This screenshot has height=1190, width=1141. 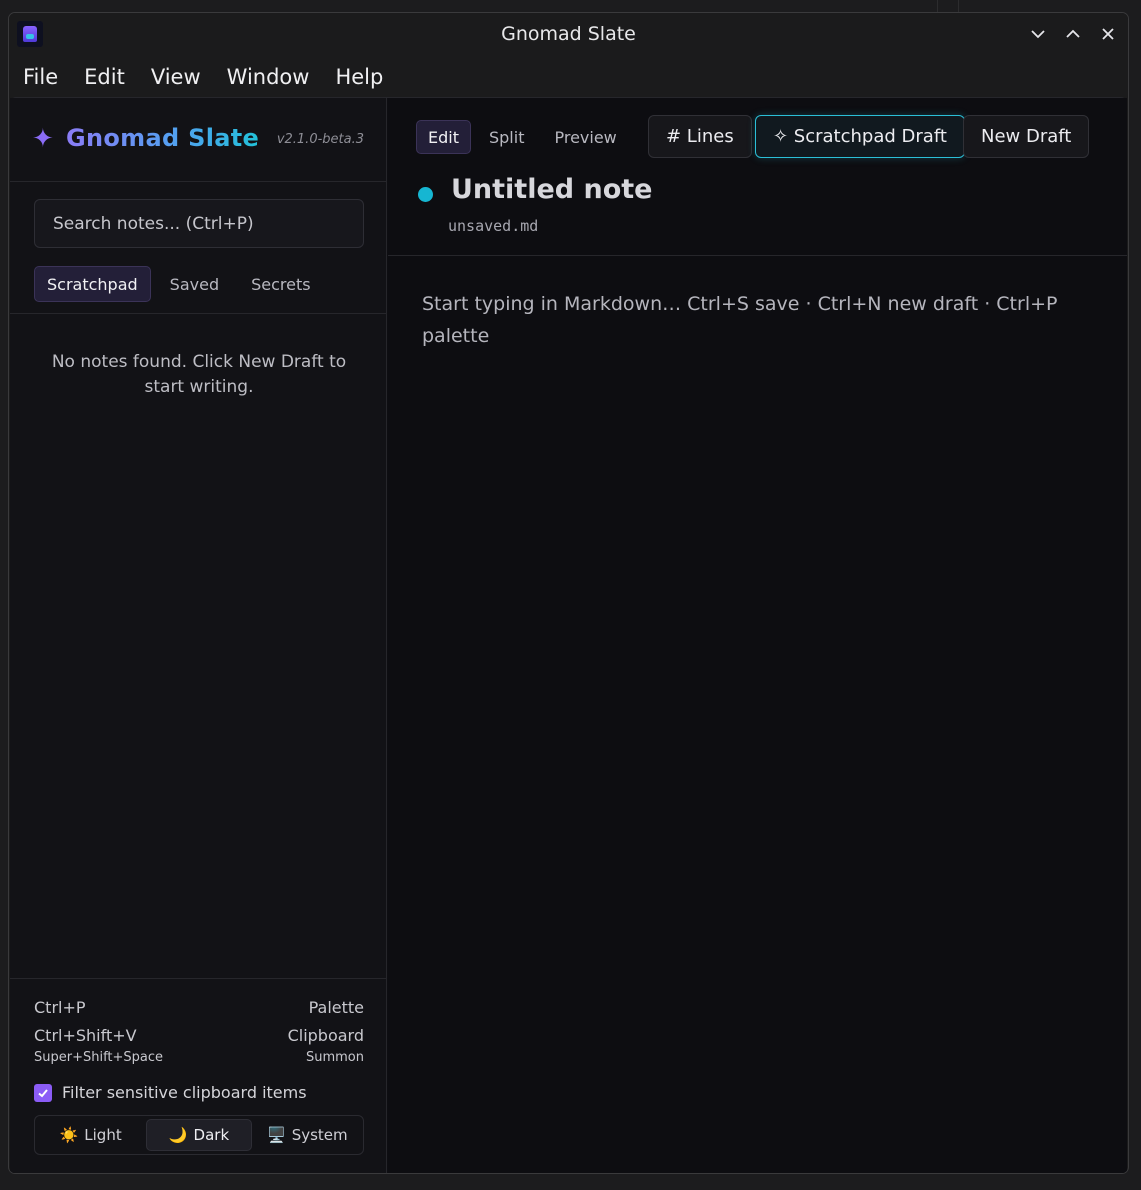 What do you see at coordinates (103, 1135) in the screenshot?
I see `theme-light-label: Light` at bounding box center [103, 1135].